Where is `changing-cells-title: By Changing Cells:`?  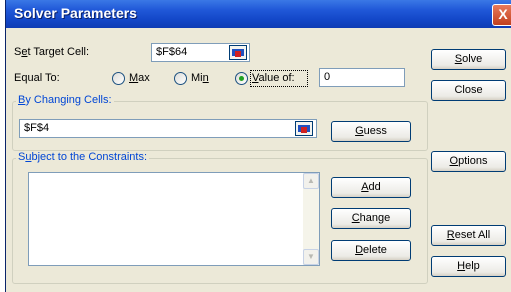 changing-cells-title: By Changing Cells: is located at coordinates (65, 100).